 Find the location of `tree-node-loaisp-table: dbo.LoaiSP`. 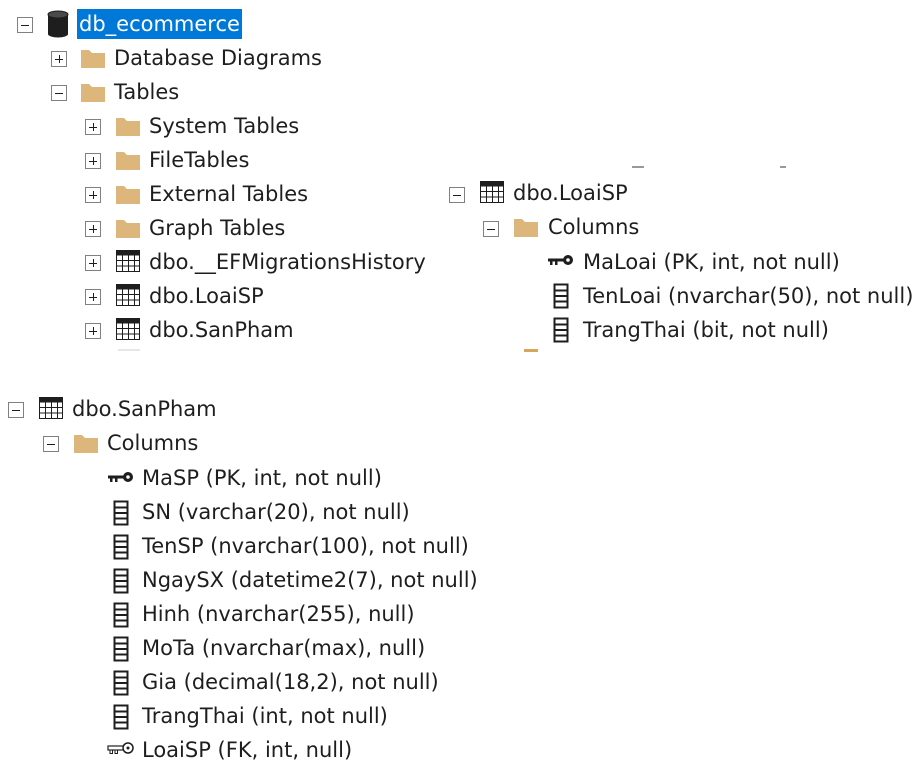

tree-node-loaisp-table: dbo.LoaiSP is located at coordinates (570, 193).